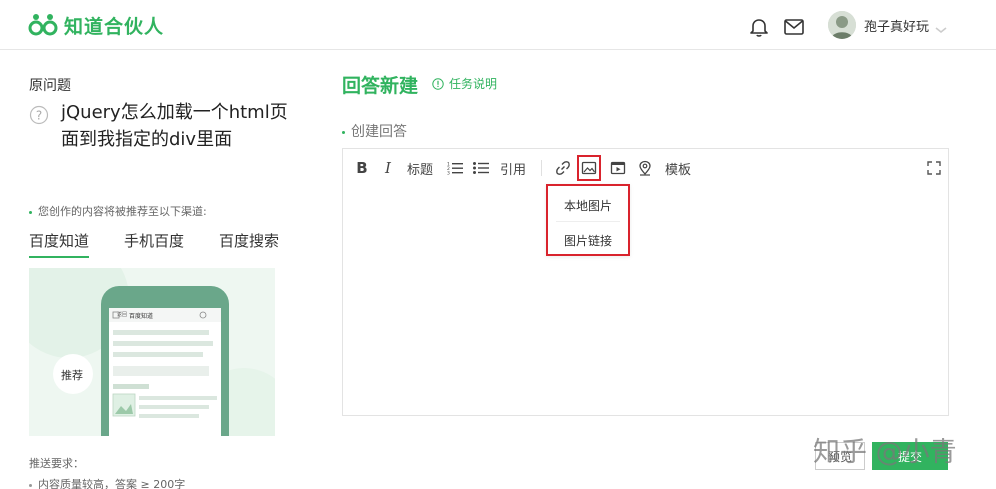 Image resolution: width=996 pixels, height=489 pixels. I want to click on quote-button: 引用, so click(513, 168).